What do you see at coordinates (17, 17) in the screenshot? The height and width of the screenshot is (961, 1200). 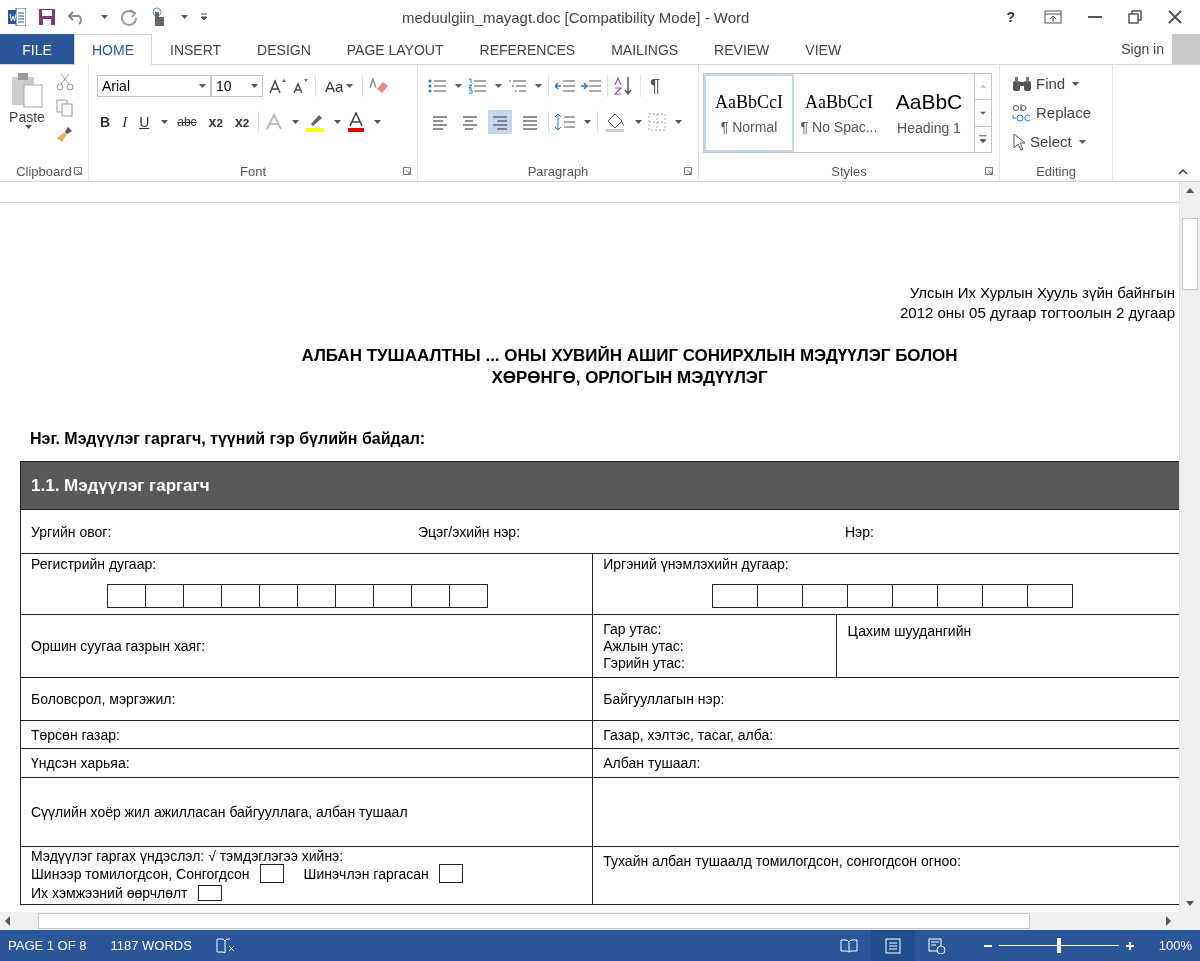 I see `word-logo-icon` at bounding box center [17, 17].